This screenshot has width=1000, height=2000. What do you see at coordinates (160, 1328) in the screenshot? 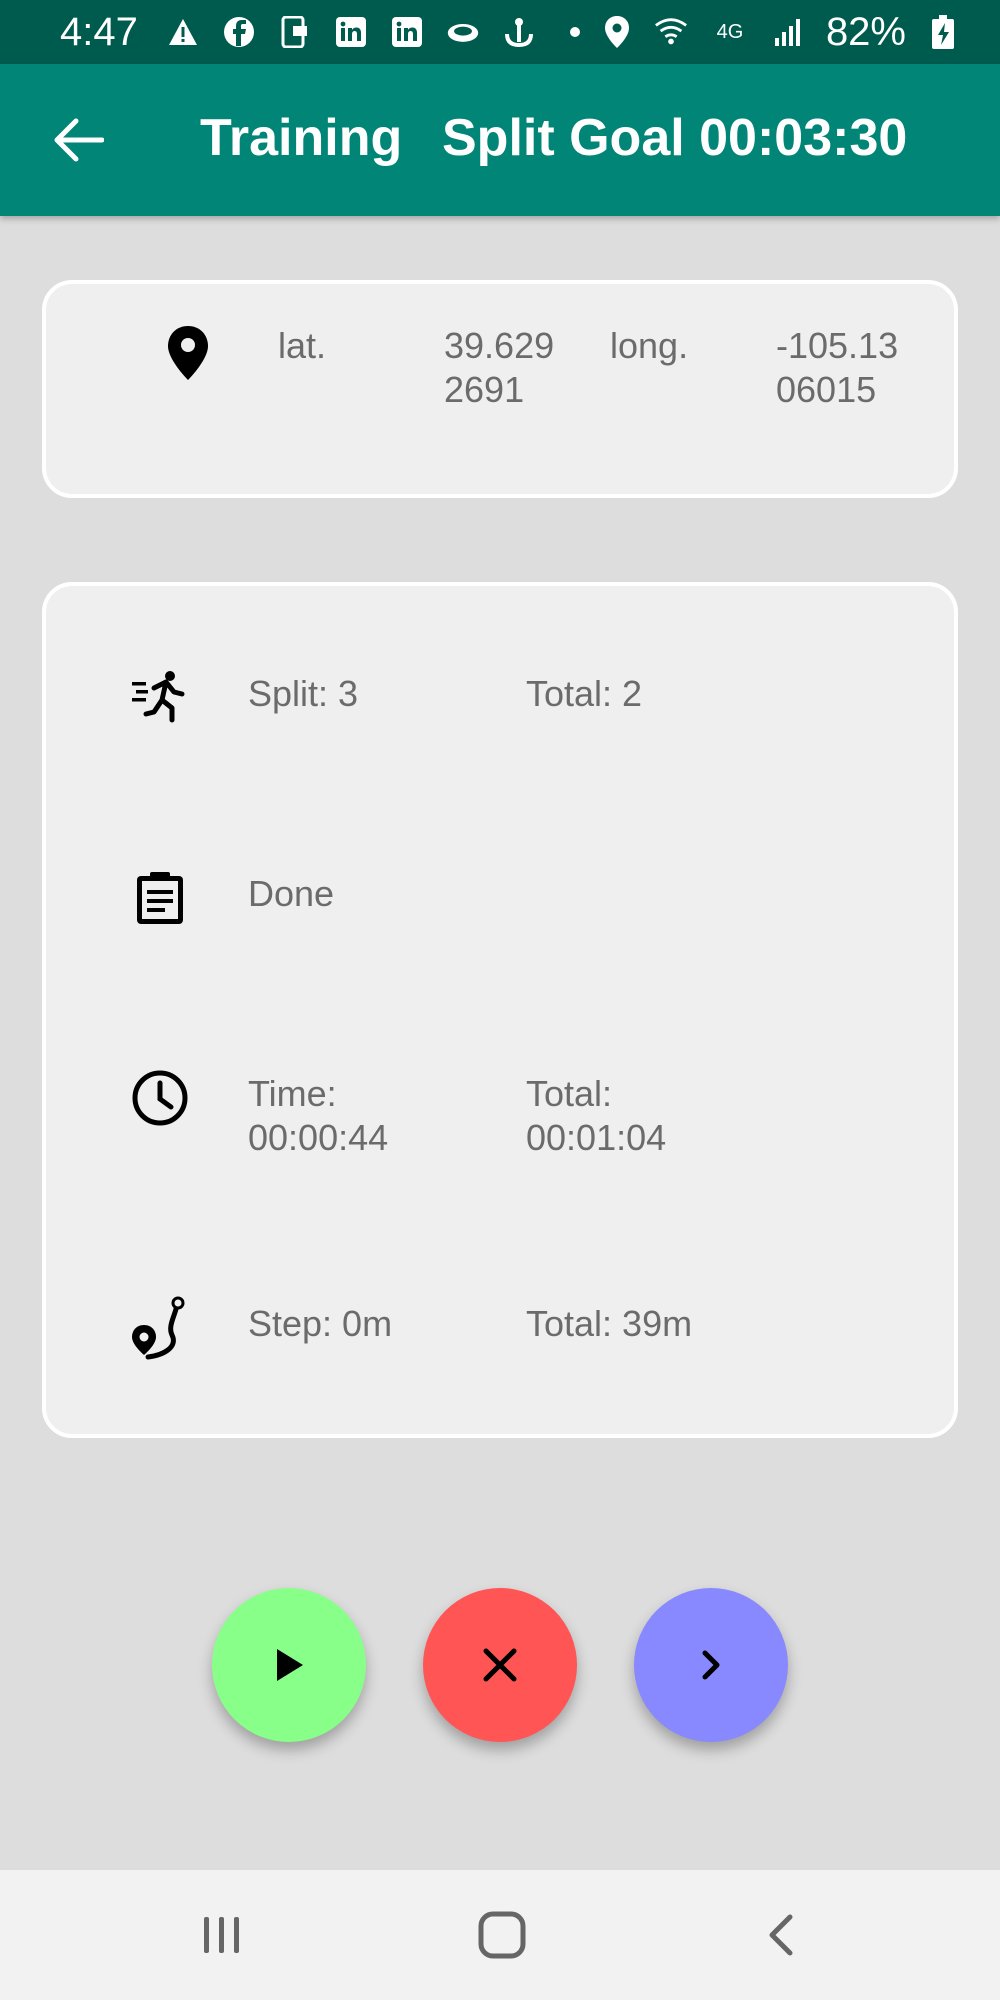
I see `route-icon` at bounding box center [160, 1328].